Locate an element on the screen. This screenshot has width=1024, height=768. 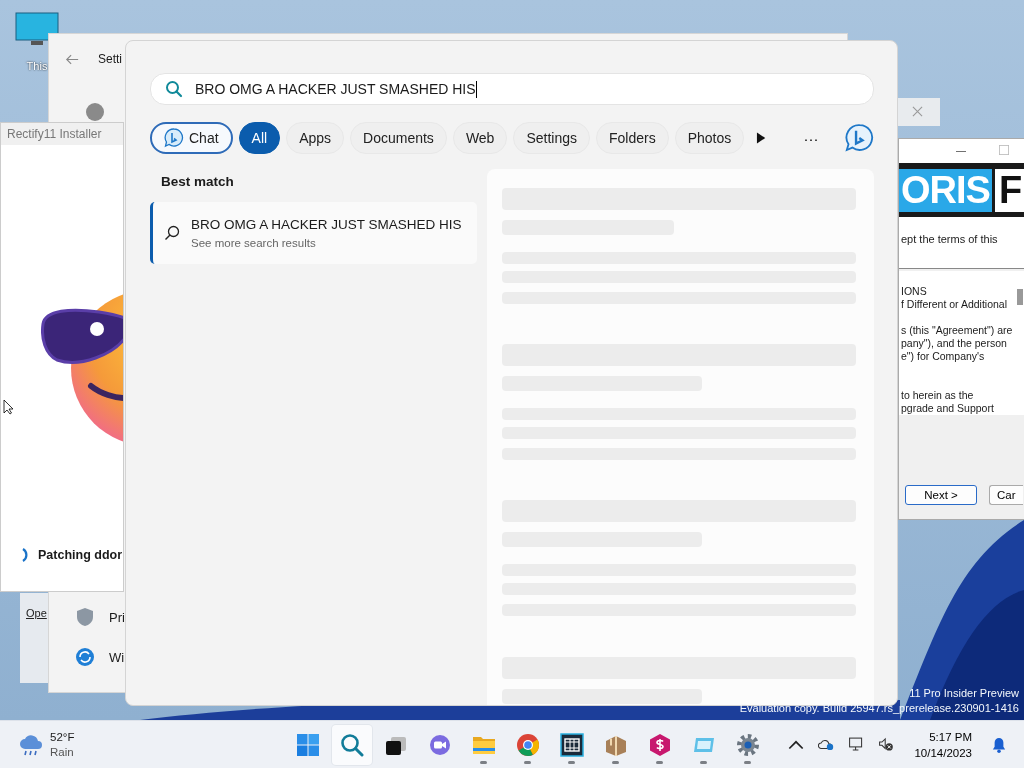
more-button: ··· is located at coordinates (811, 138).